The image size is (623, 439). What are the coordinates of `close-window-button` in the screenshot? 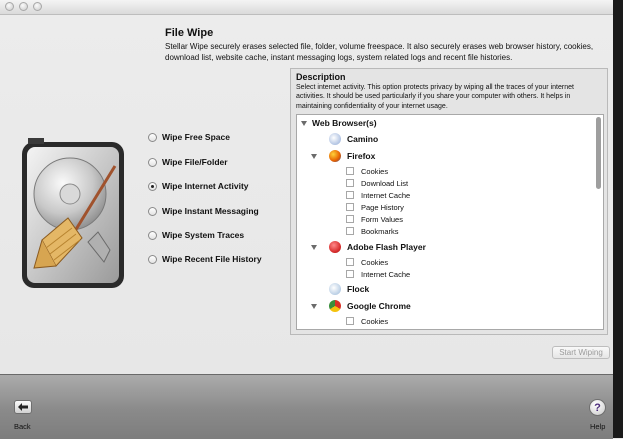 It's located at (9, 6).